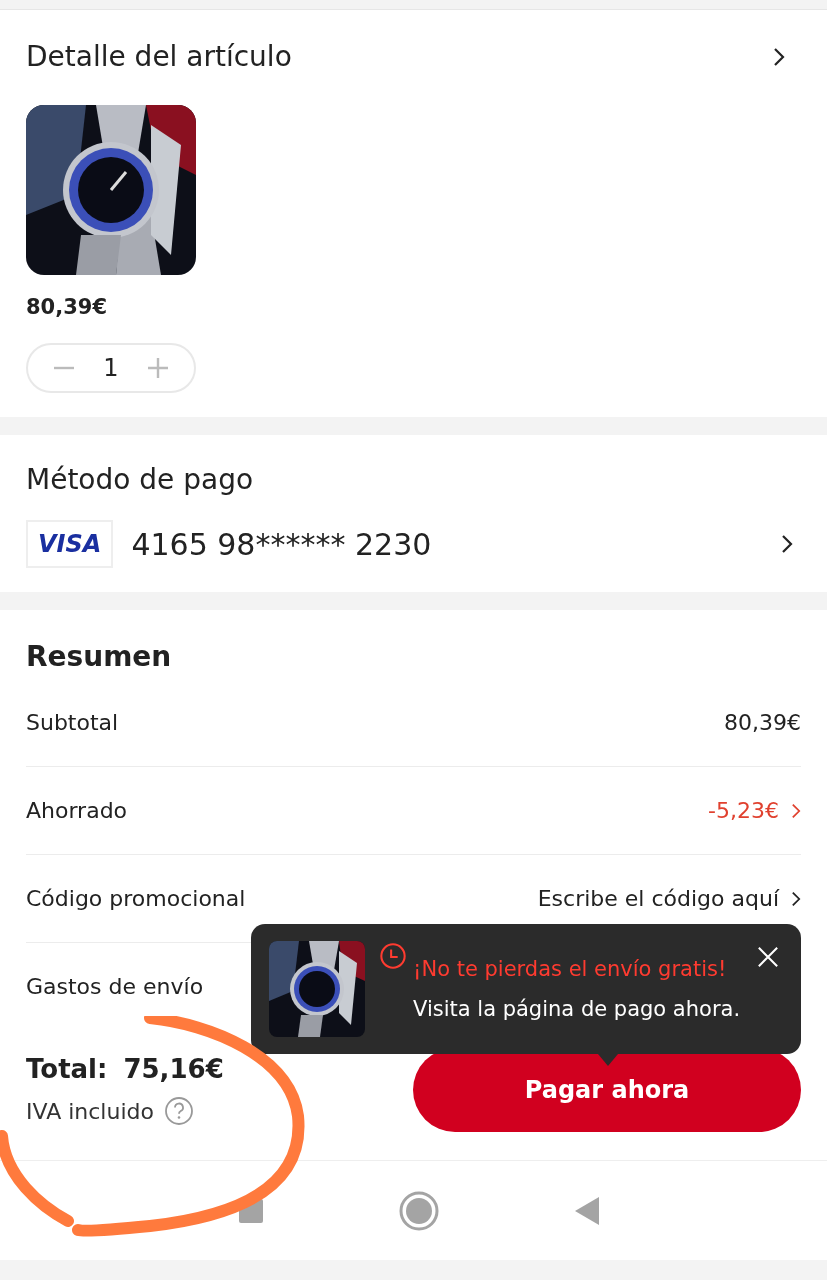 The image size is (827, 1280). What do you see at coordinates (586, 1210) in the screenshot?
I see `back-icon` at bounding box center [586, 1210].